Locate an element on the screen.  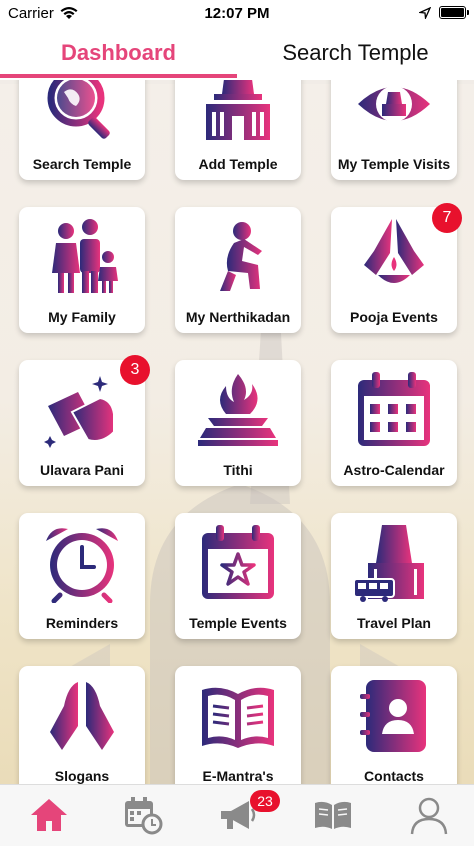
tile-label: E-Mantra's is located at coordinates (238, 776).